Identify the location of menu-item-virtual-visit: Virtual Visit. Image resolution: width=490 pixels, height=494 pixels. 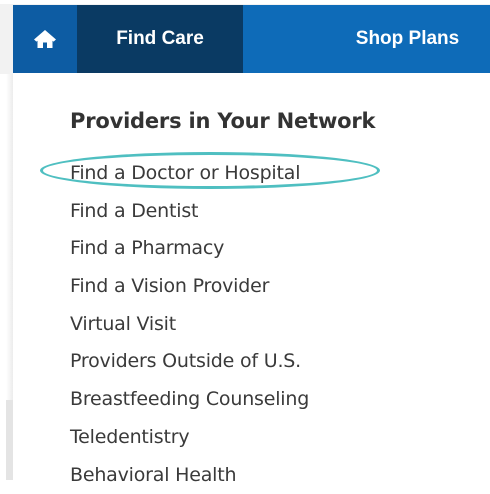
(189, 325).